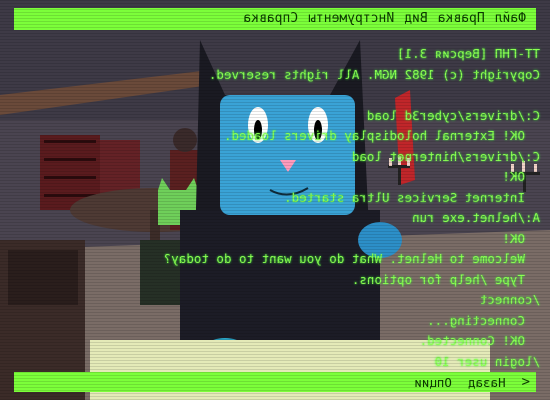  Describe the element at coordinates (468, 53) in the screenshot. I see `terminal-line: TT-ГНП [Версия 3.1]` at that location.